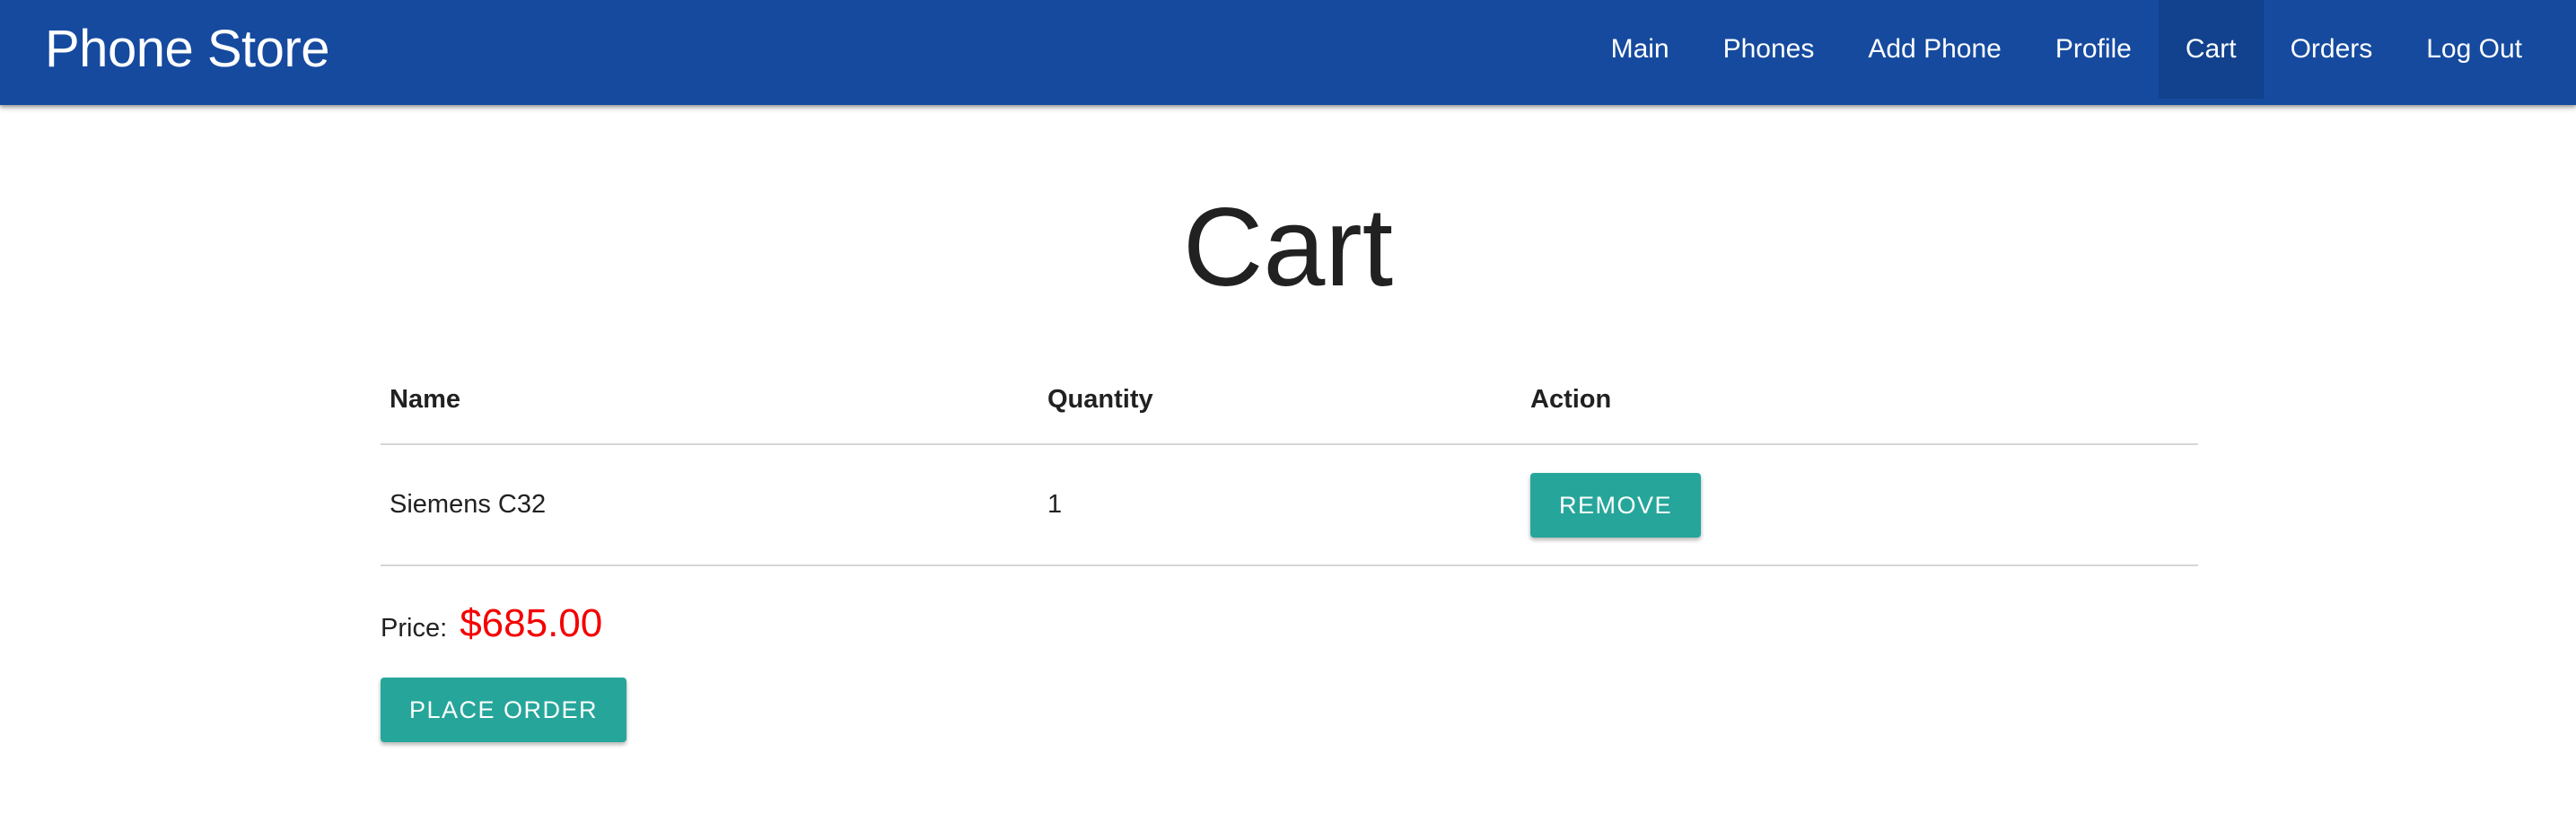 This screenshot has height=840, width=2576. Describe the element at coordinates (2093, 49) in the screenshot. I see `nav-item-profile: Profile` at that location.